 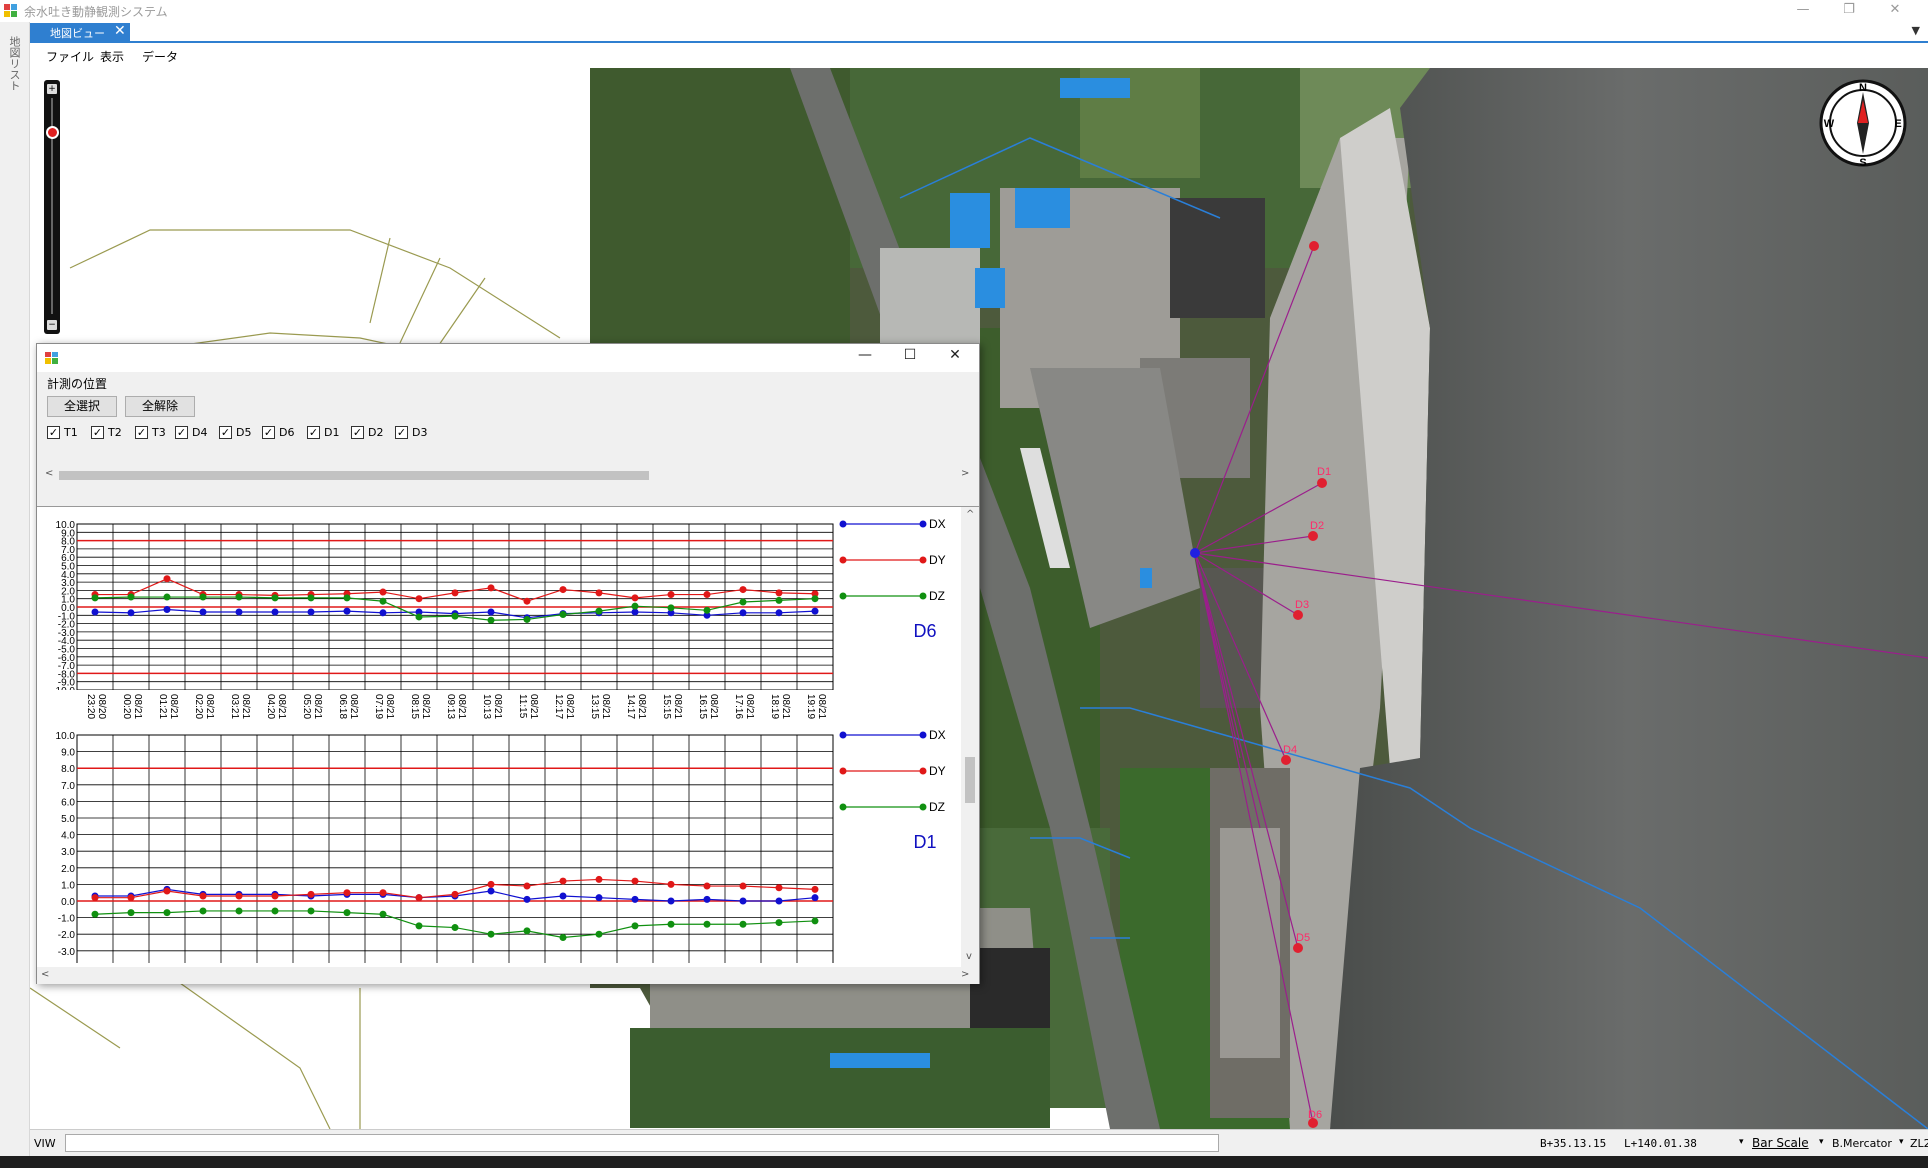 I want to click on checkbox-d1-box: ✓, so click(x=313, y=432).